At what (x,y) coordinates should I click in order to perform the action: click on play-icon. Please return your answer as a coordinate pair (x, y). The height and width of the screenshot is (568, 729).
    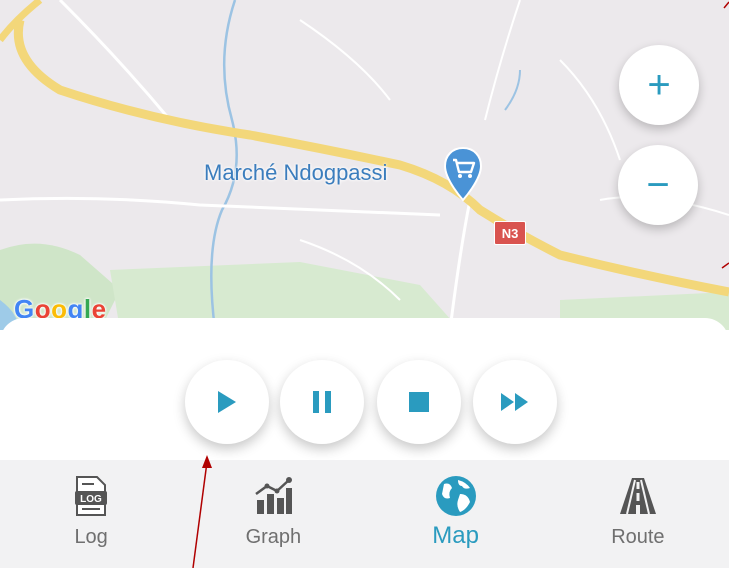
    Looking at the image, I should click on (227, 402).